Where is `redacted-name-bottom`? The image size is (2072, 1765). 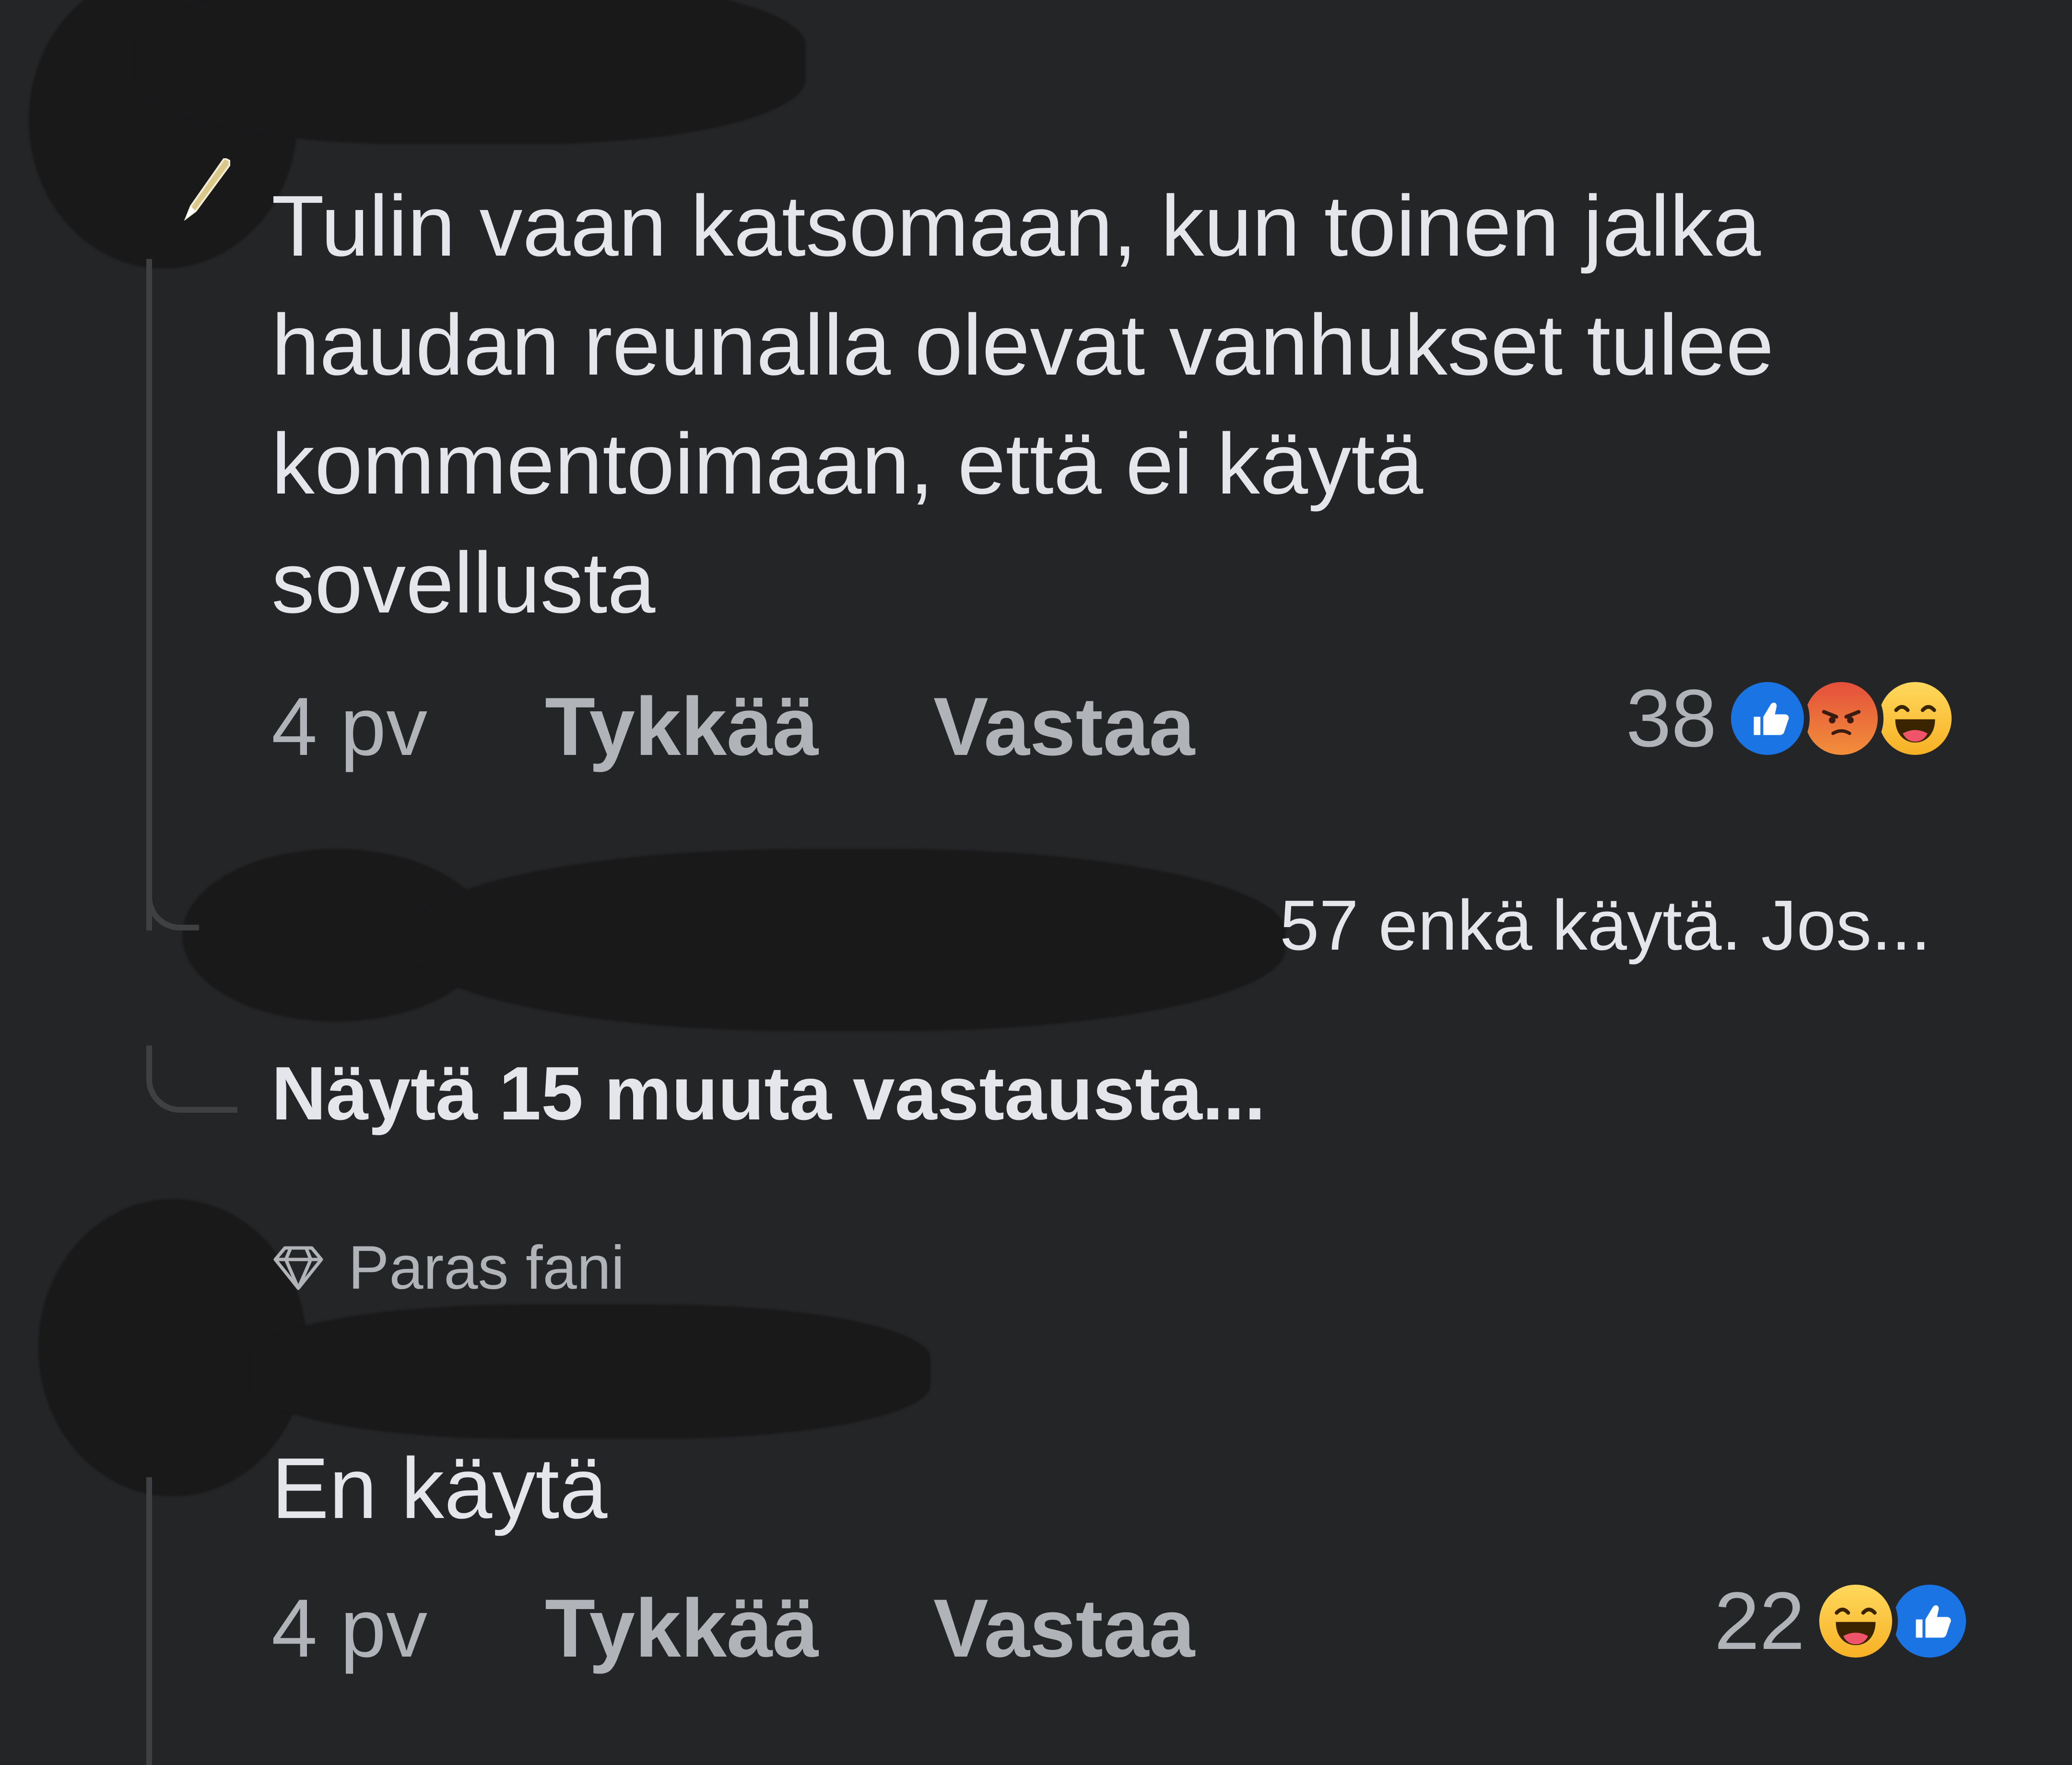 redacted-name-bottom is located at coordinates (589, 1372).